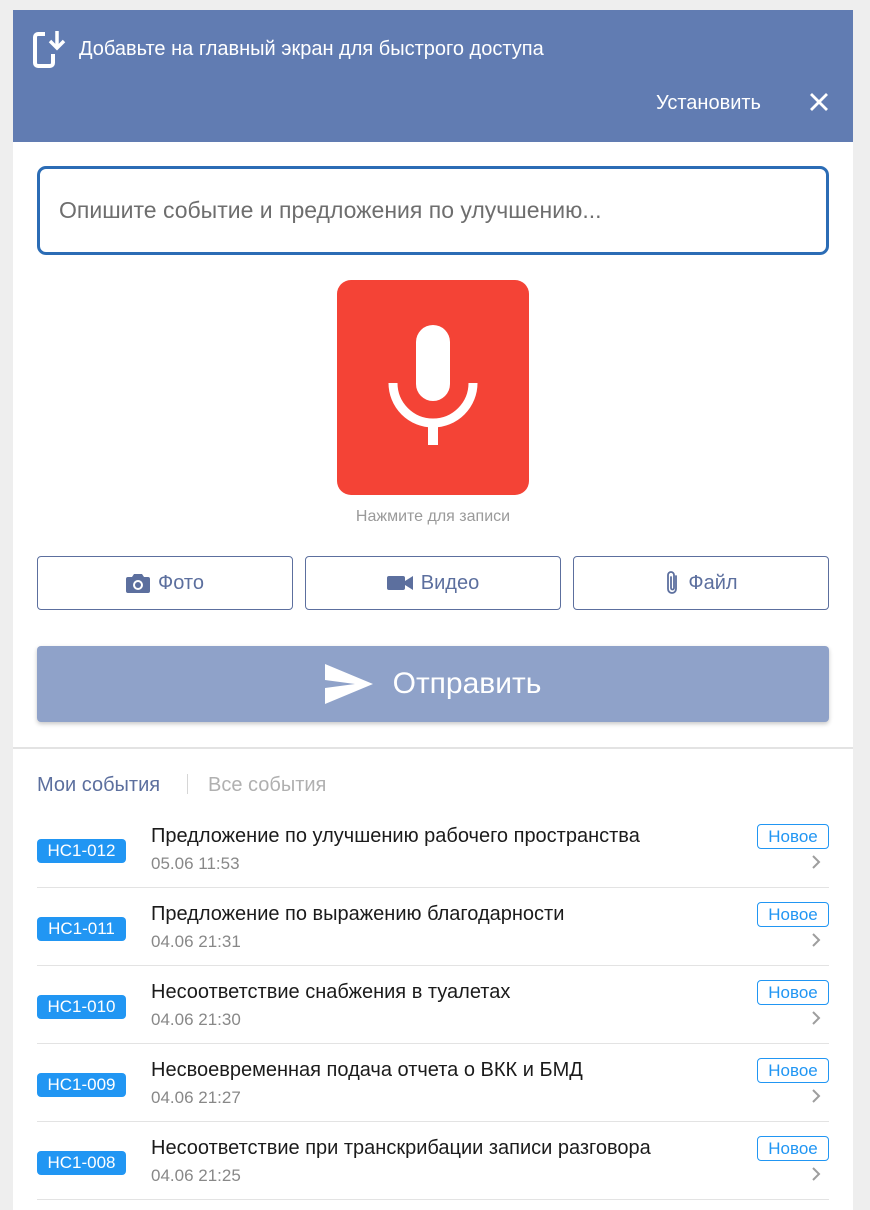 Image resolution: width=870 pixels, height=1210 pixels. What do you see at coordinates (433, 385) in the screenshot?
I see `microphone-icon` at bounding box center [433, 385].